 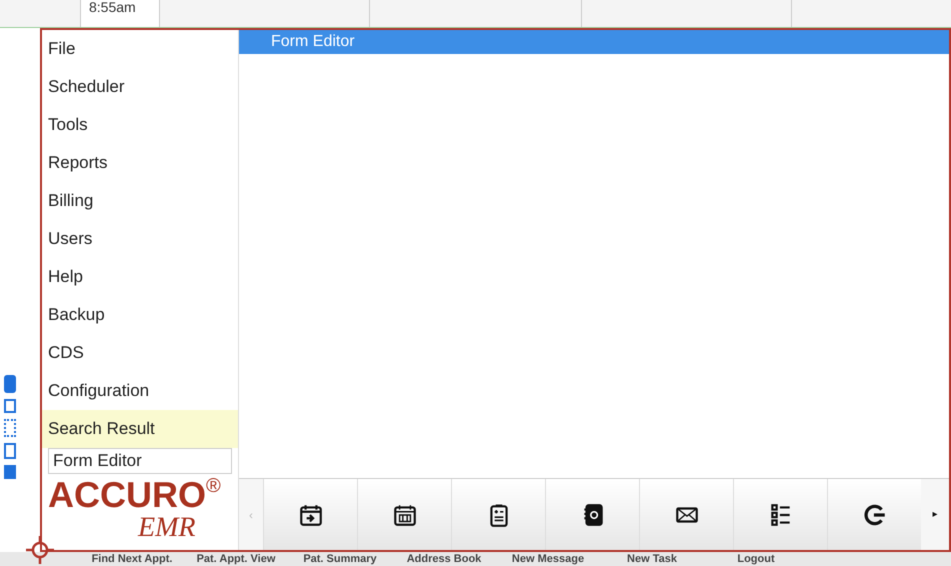 What do you see at coordinates (120, 13) in the screenshot?
I see `time-cell: 8:55am` at bounding box center [120, 13].